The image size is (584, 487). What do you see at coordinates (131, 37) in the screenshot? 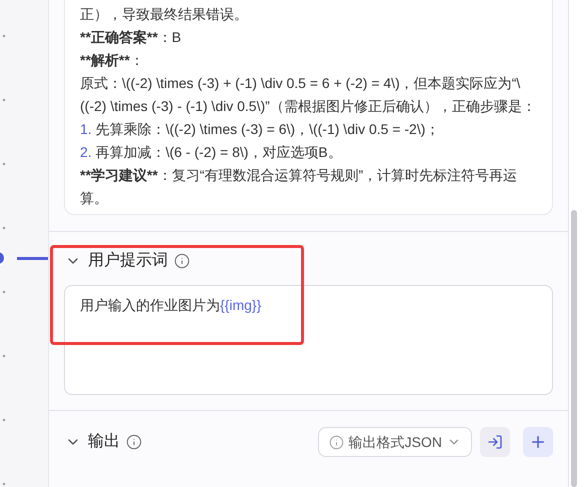
I see `answer-text: **正确答案**：B` at bounding box center [131, 37].